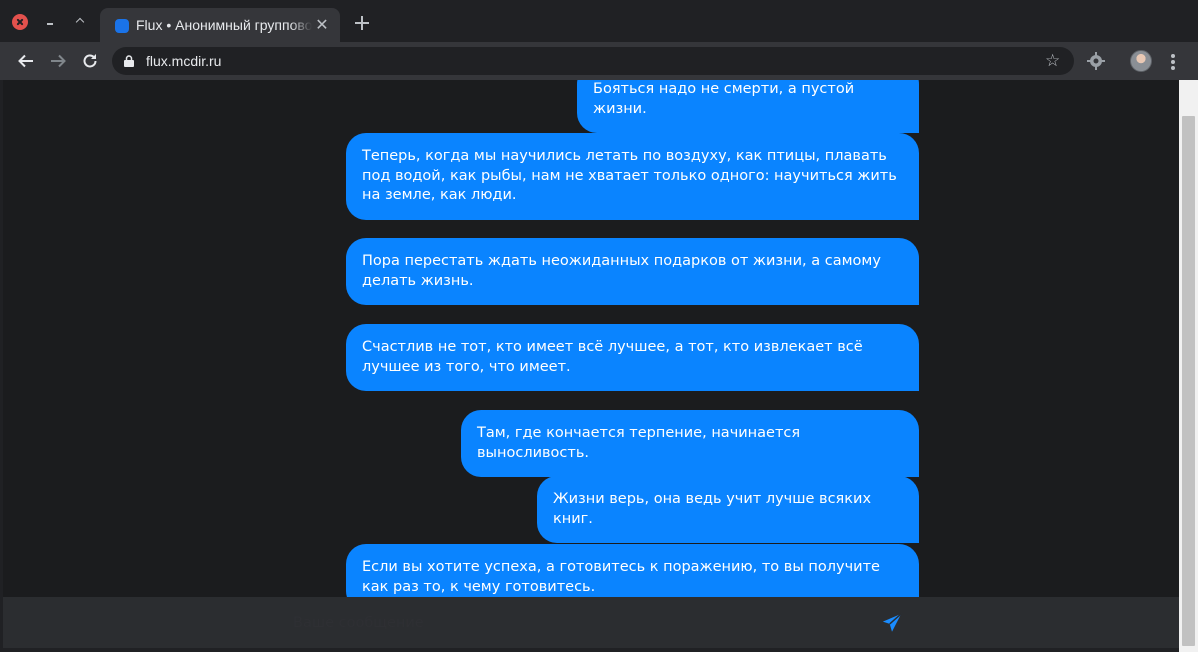  Describe the element at coordinates (50, 22) in the screenshot. I see `window-minimize-button` at that location.